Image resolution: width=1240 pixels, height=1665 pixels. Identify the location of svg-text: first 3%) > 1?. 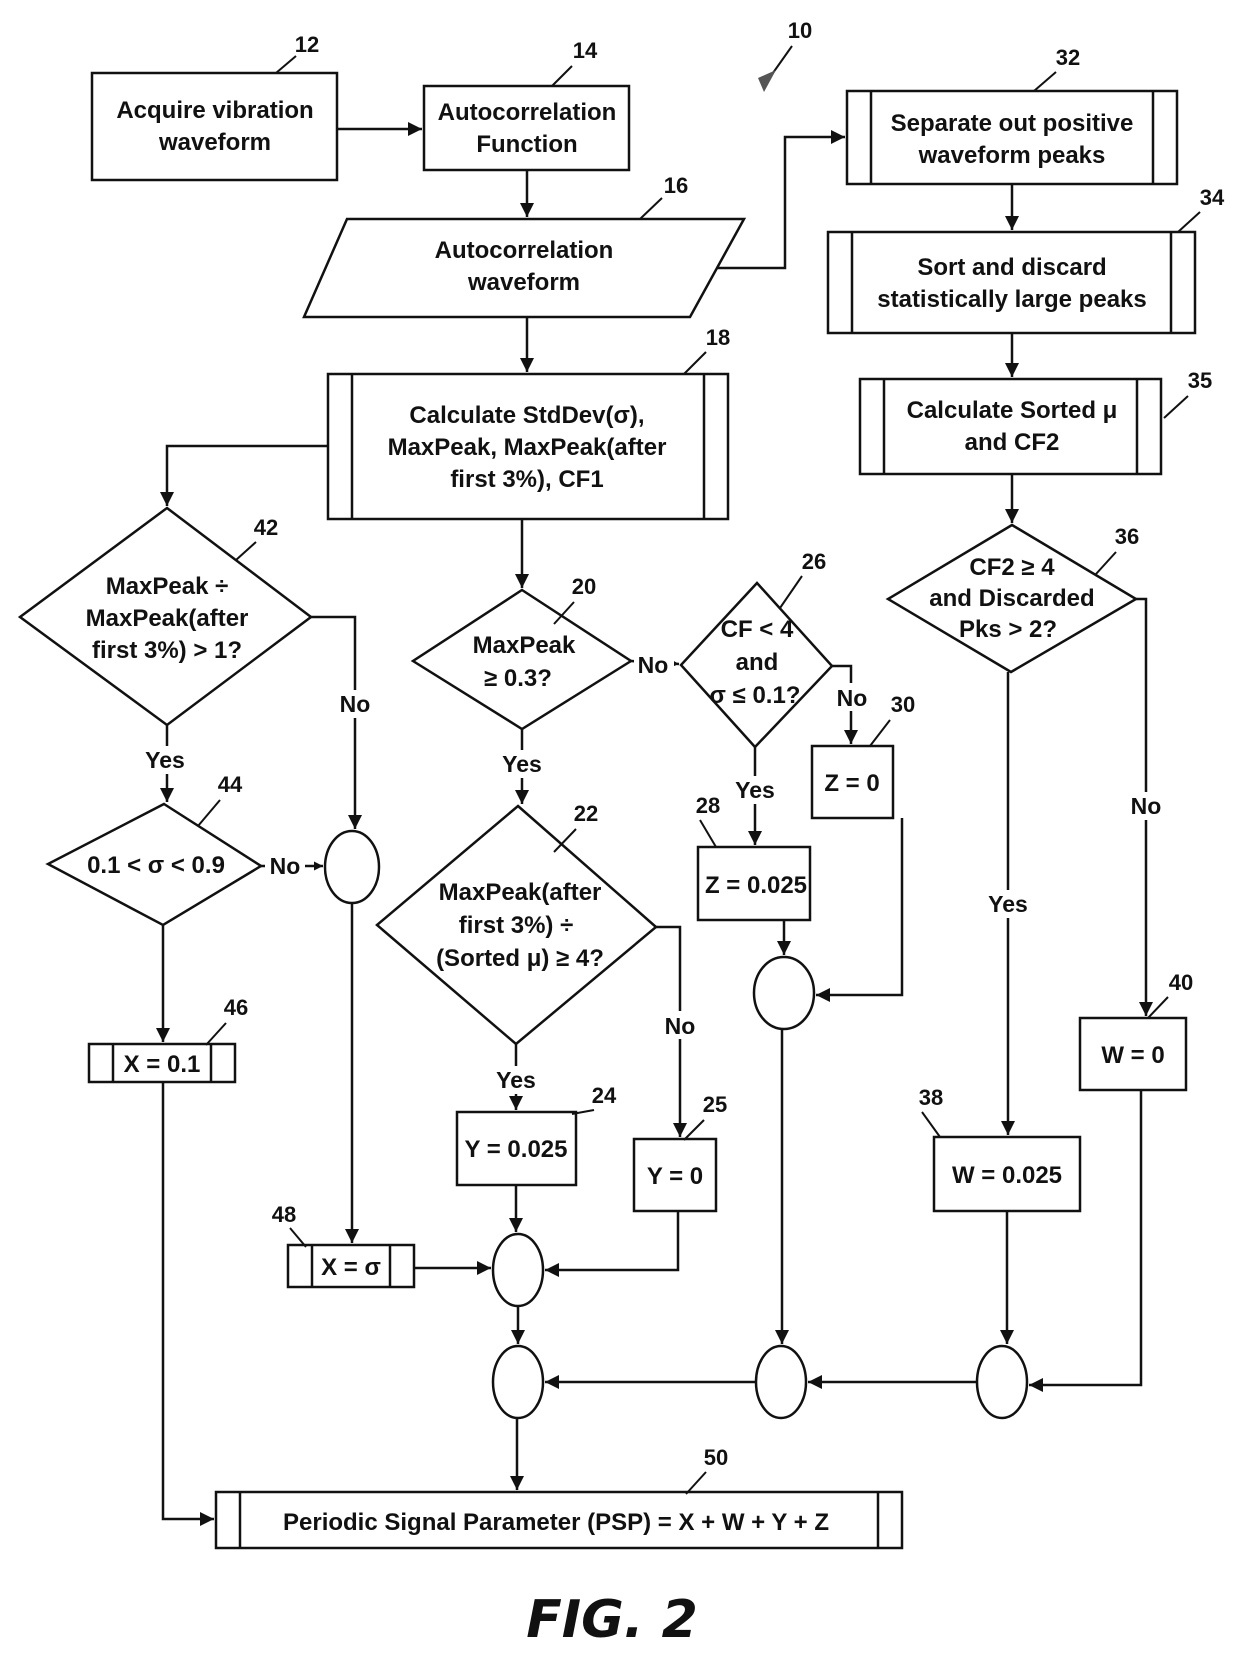
(167, 650).